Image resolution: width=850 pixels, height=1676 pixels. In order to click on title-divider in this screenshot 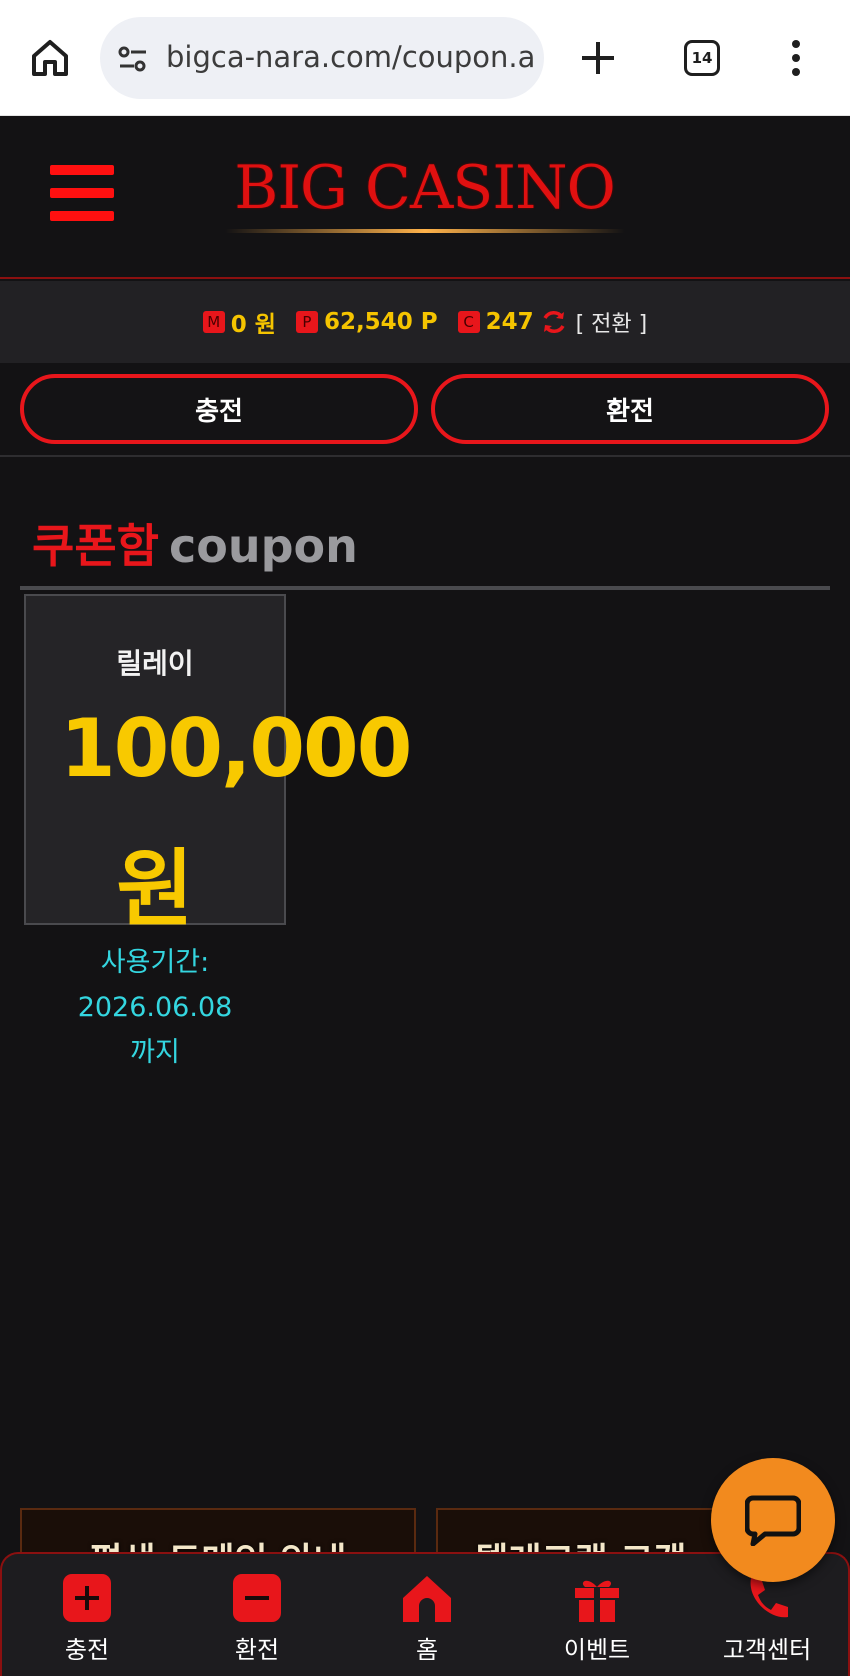, I will do `click(425, 588)`.